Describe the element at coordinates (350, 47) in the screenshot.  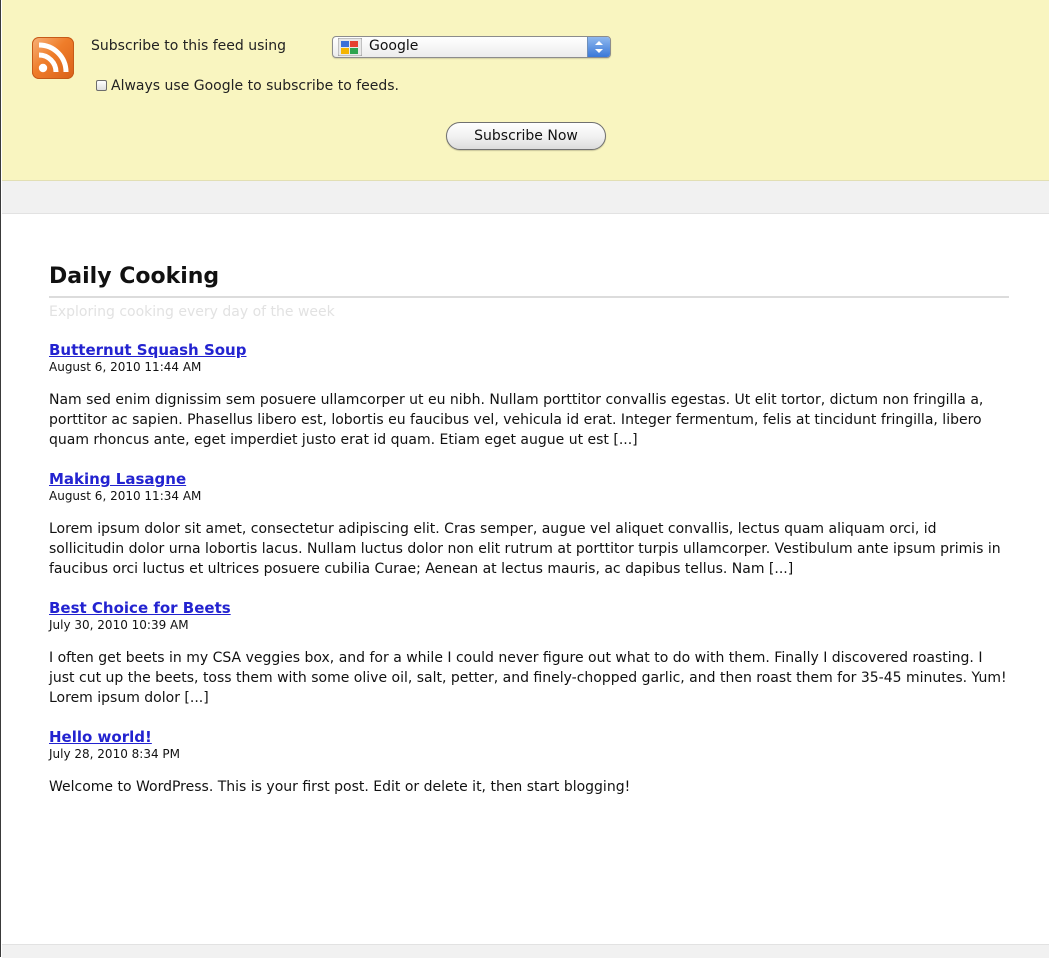
I see `google-logo-icon` at that location.